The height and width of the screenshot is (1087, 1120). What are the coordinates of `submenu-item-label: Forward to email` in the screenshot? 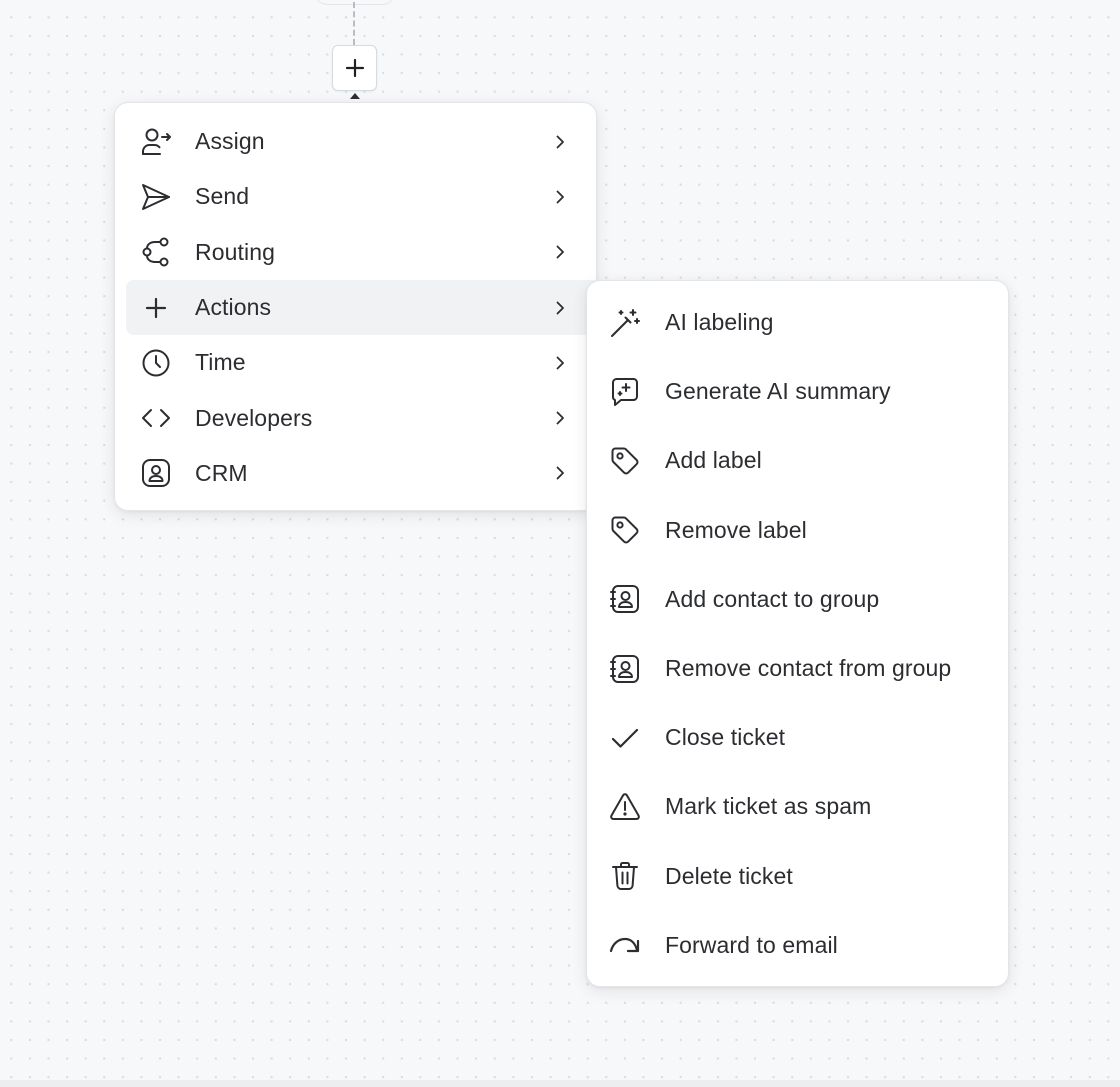 It's located at (751, 944).